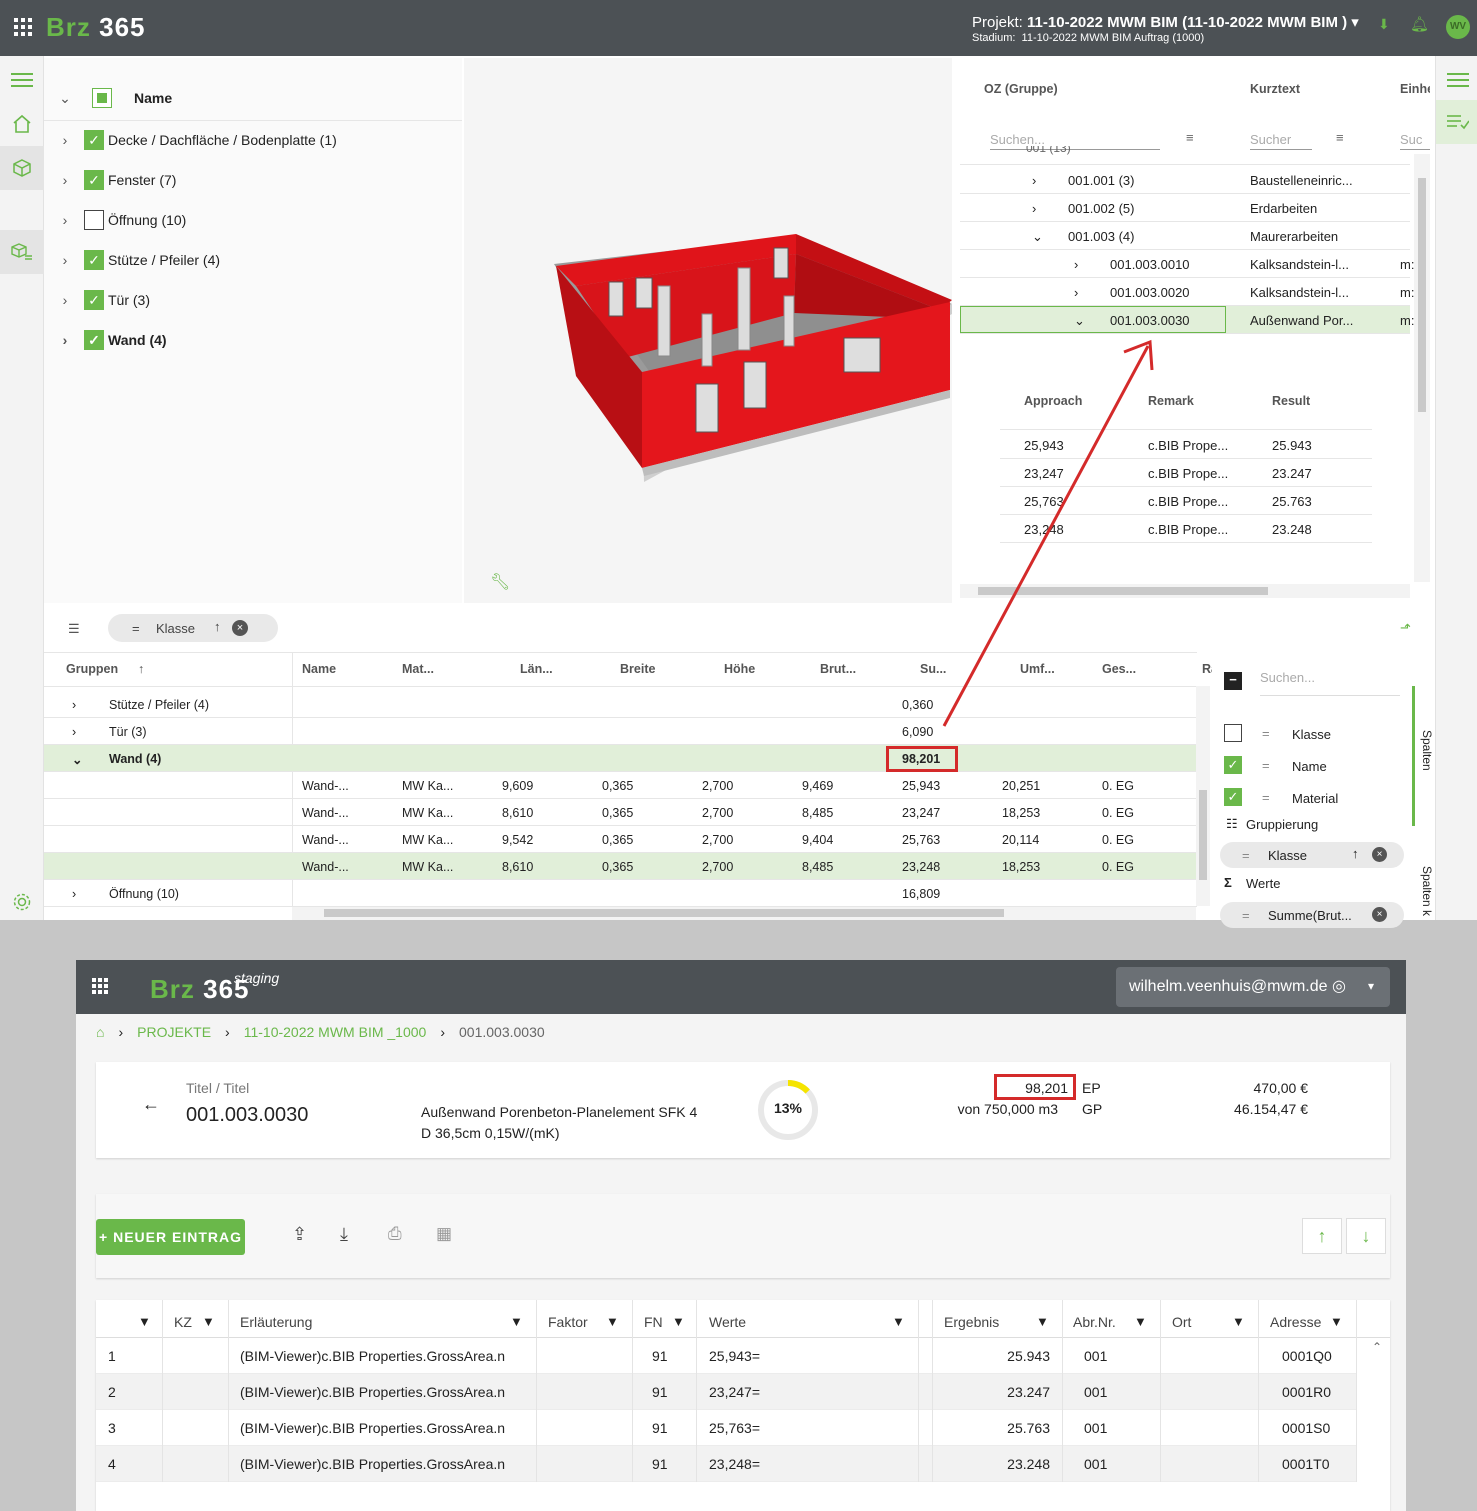 This screenshot has height=1511, width=1477. Describe the element at coordinates (620, 893) in the screenshot. I see `group-row: › Öffnung (10) 16,809` at that location.